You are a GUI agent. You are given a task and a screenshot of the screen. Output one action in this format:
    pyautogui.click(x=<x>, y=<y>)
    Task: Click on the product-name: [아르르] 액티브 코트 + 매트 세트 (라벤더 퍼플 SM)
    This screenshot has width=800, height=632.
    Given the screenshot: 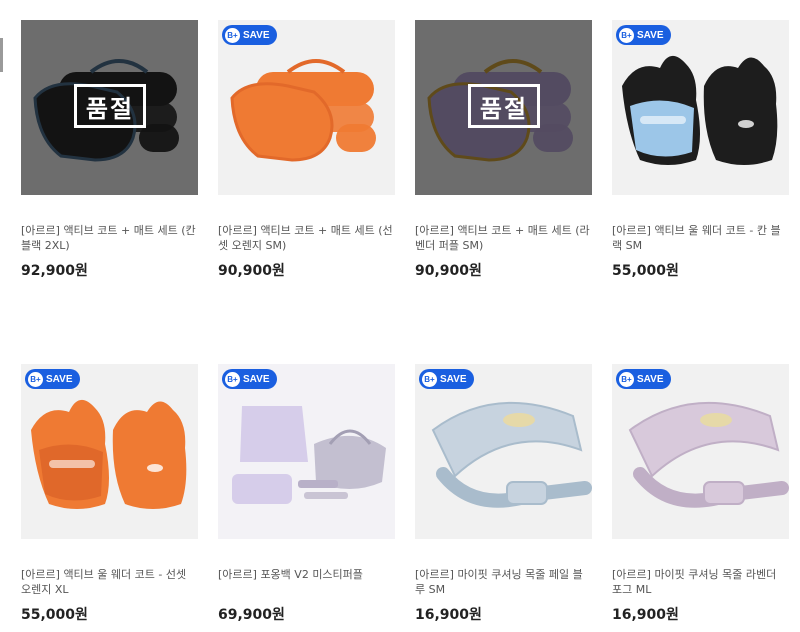 What is the action you would take?
    pyautogui.click(x=503, y=238)
    